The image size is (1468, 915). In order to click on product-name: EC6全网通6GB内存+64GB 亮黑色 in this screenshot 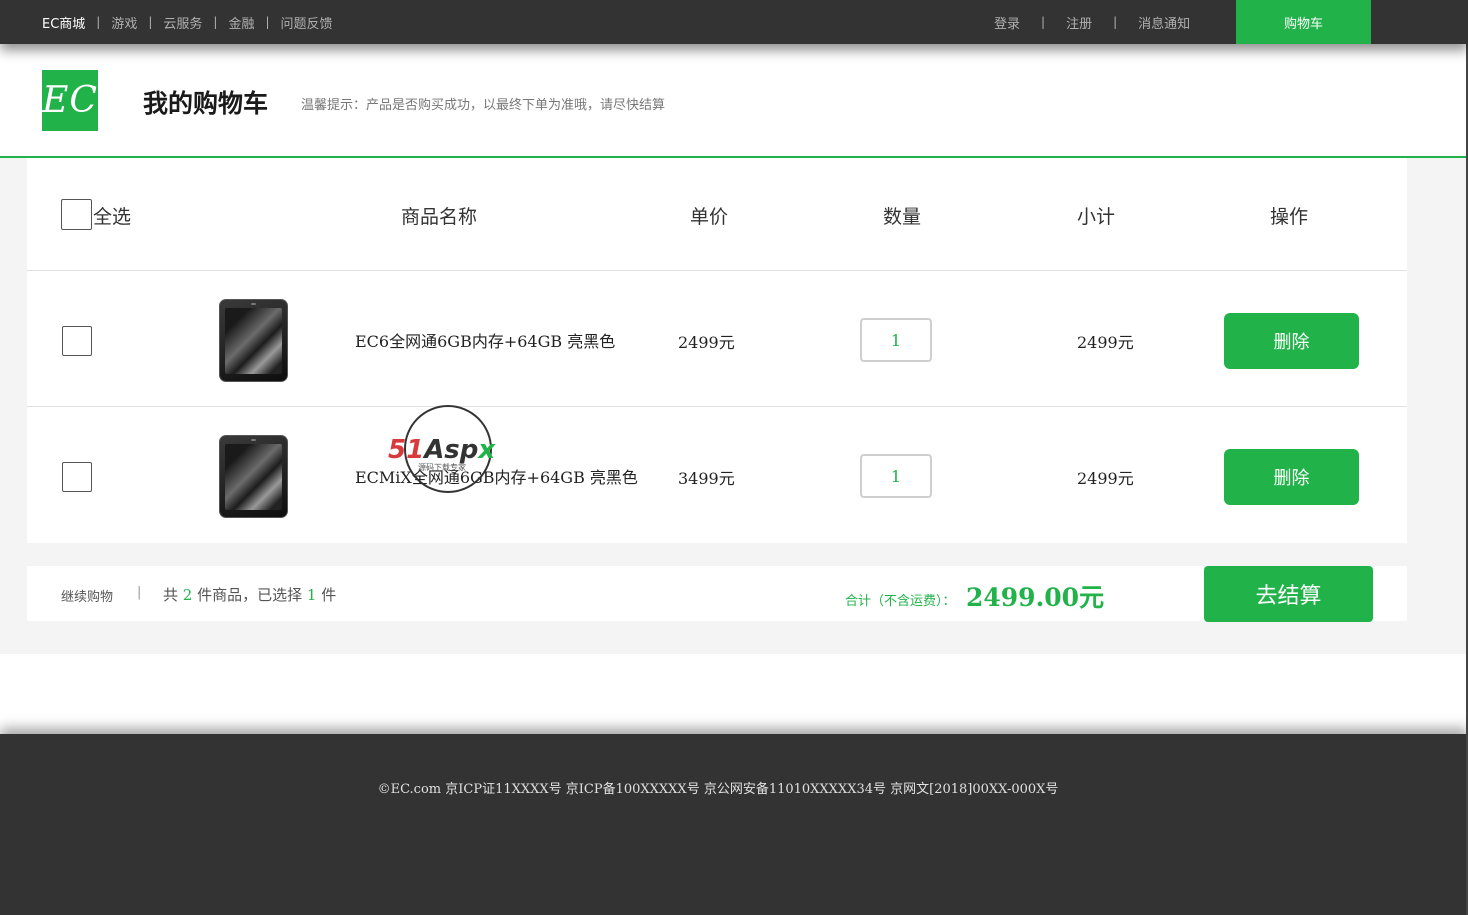, I will do `click(485, 340)`.